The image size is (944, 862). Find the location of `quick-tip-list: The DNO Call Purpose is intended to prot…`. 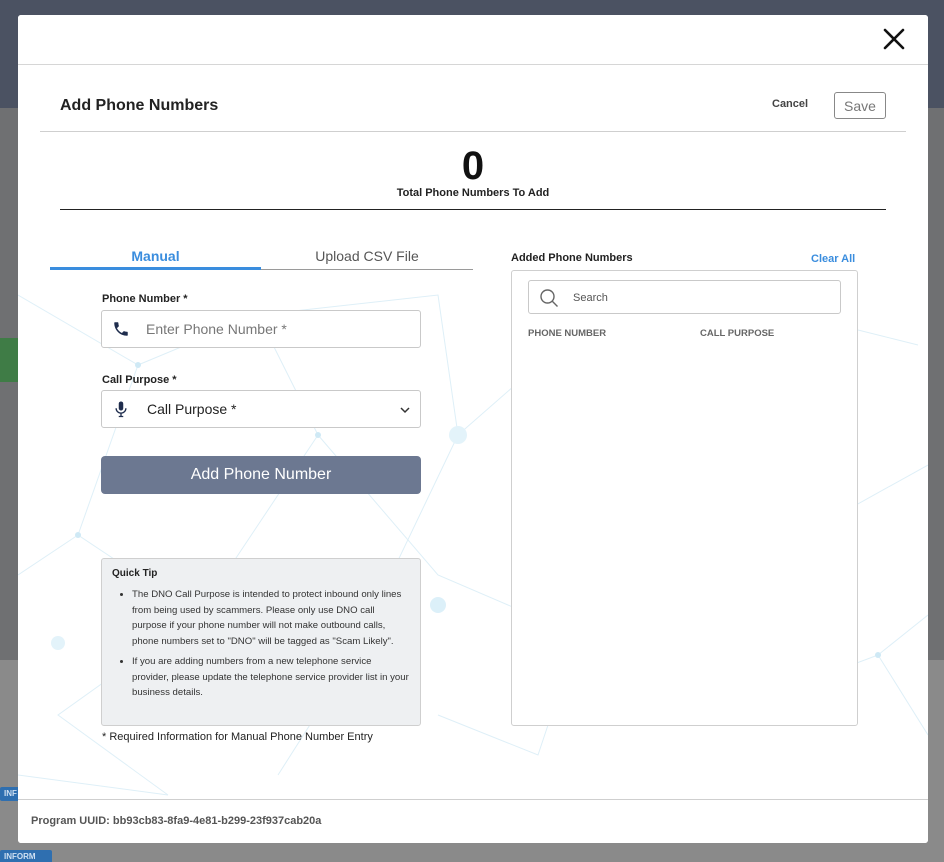

quick-tip-list: The DNO Call Purpose is intended to prot… is located at coordinates (261, 644).